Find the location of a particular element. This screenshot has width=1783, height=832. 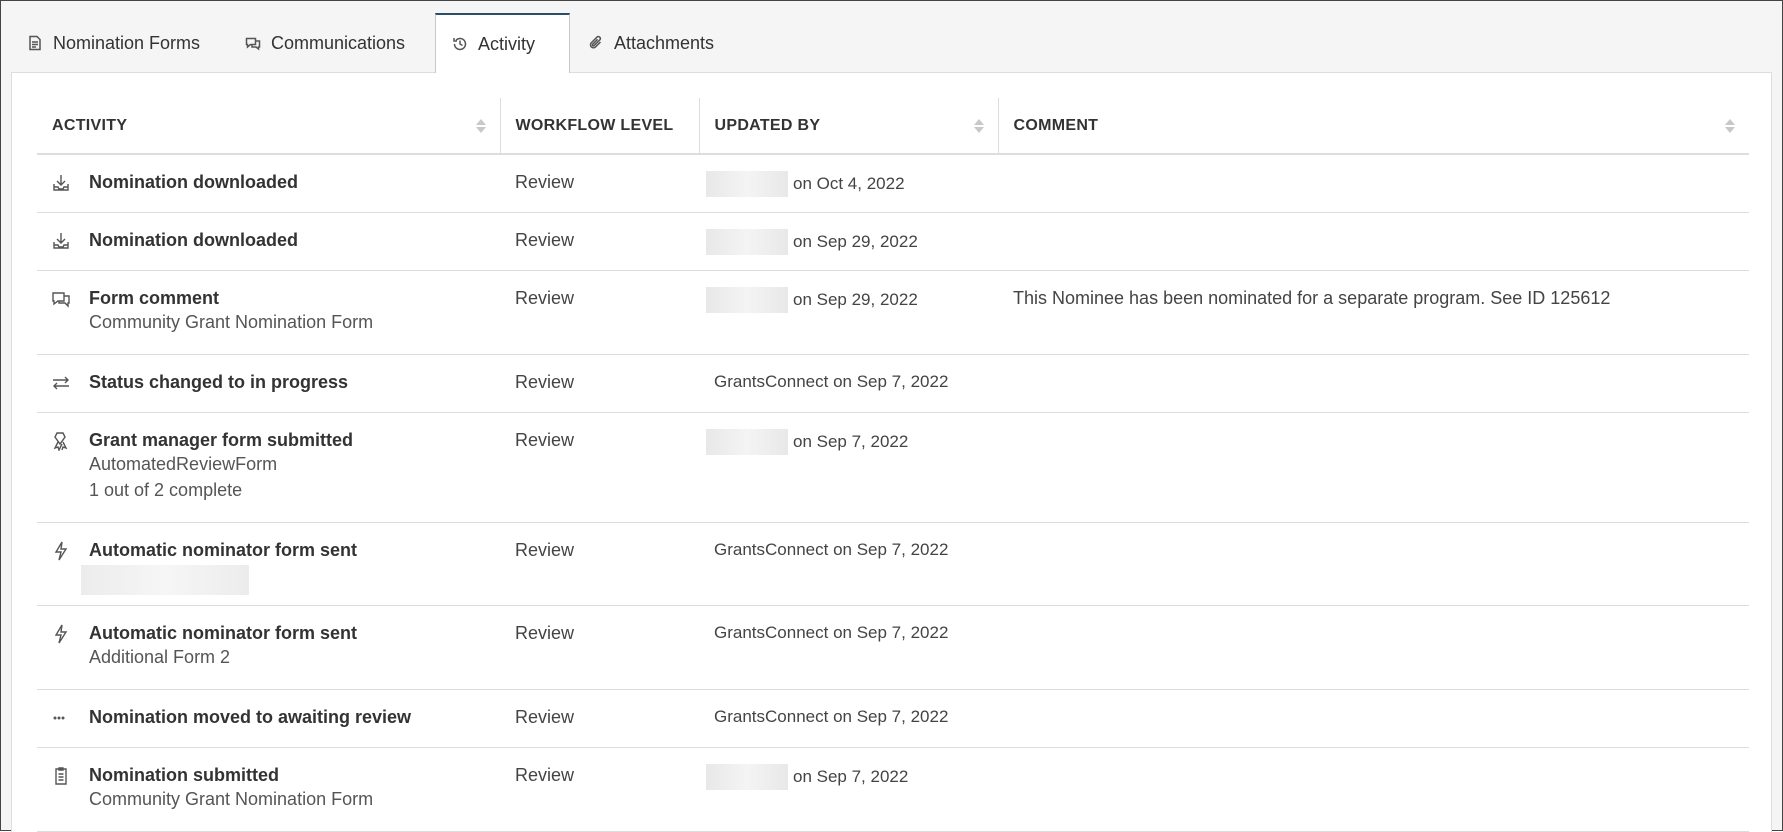

tab-nomination-forms: Nomination Forms is located at coordinates (113, 43).